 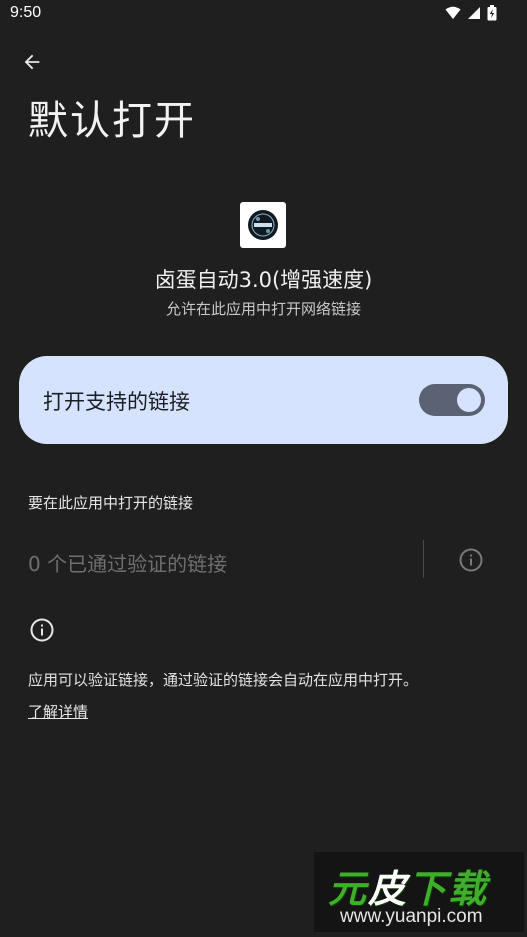 What do you see at coordinates (474, 13) in the screenshot?
I see `signal-icon` at bounding box center [474, 13].